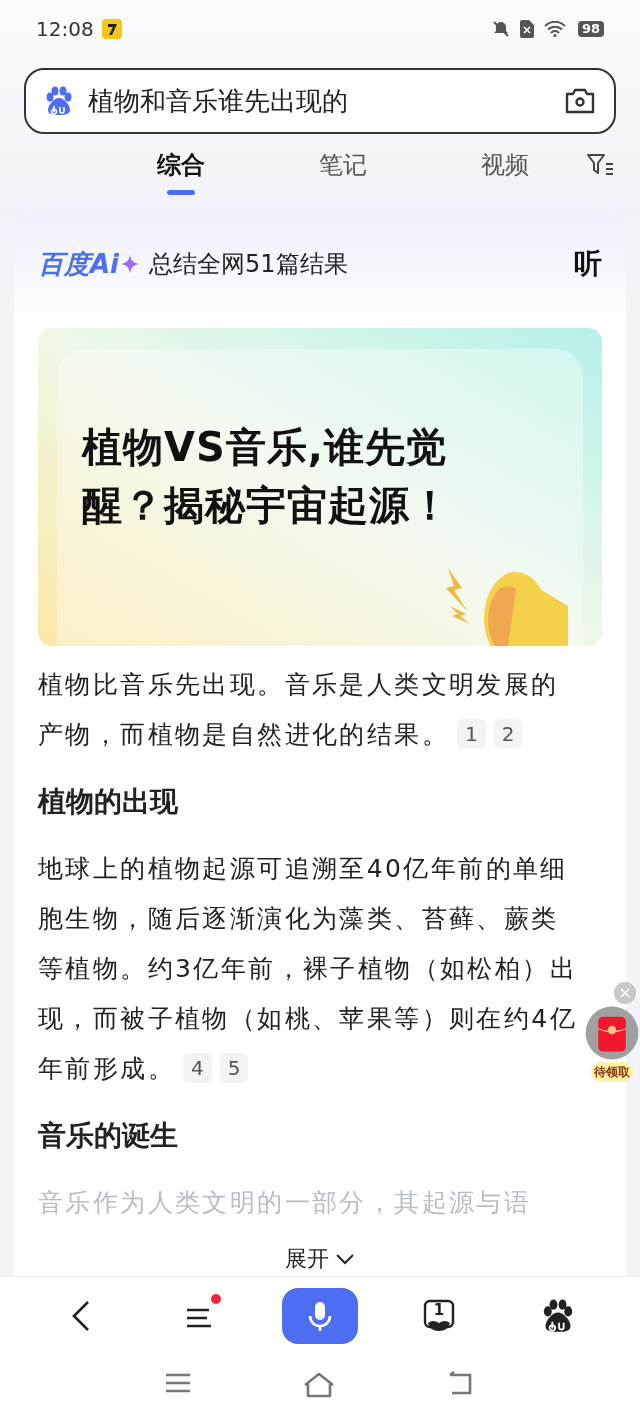 The image size is (640, 1425). What do you see at coordinates (320, 1258) in the screenshot?
I see `expand-button: 展开` at bounding box center [320, 1258].